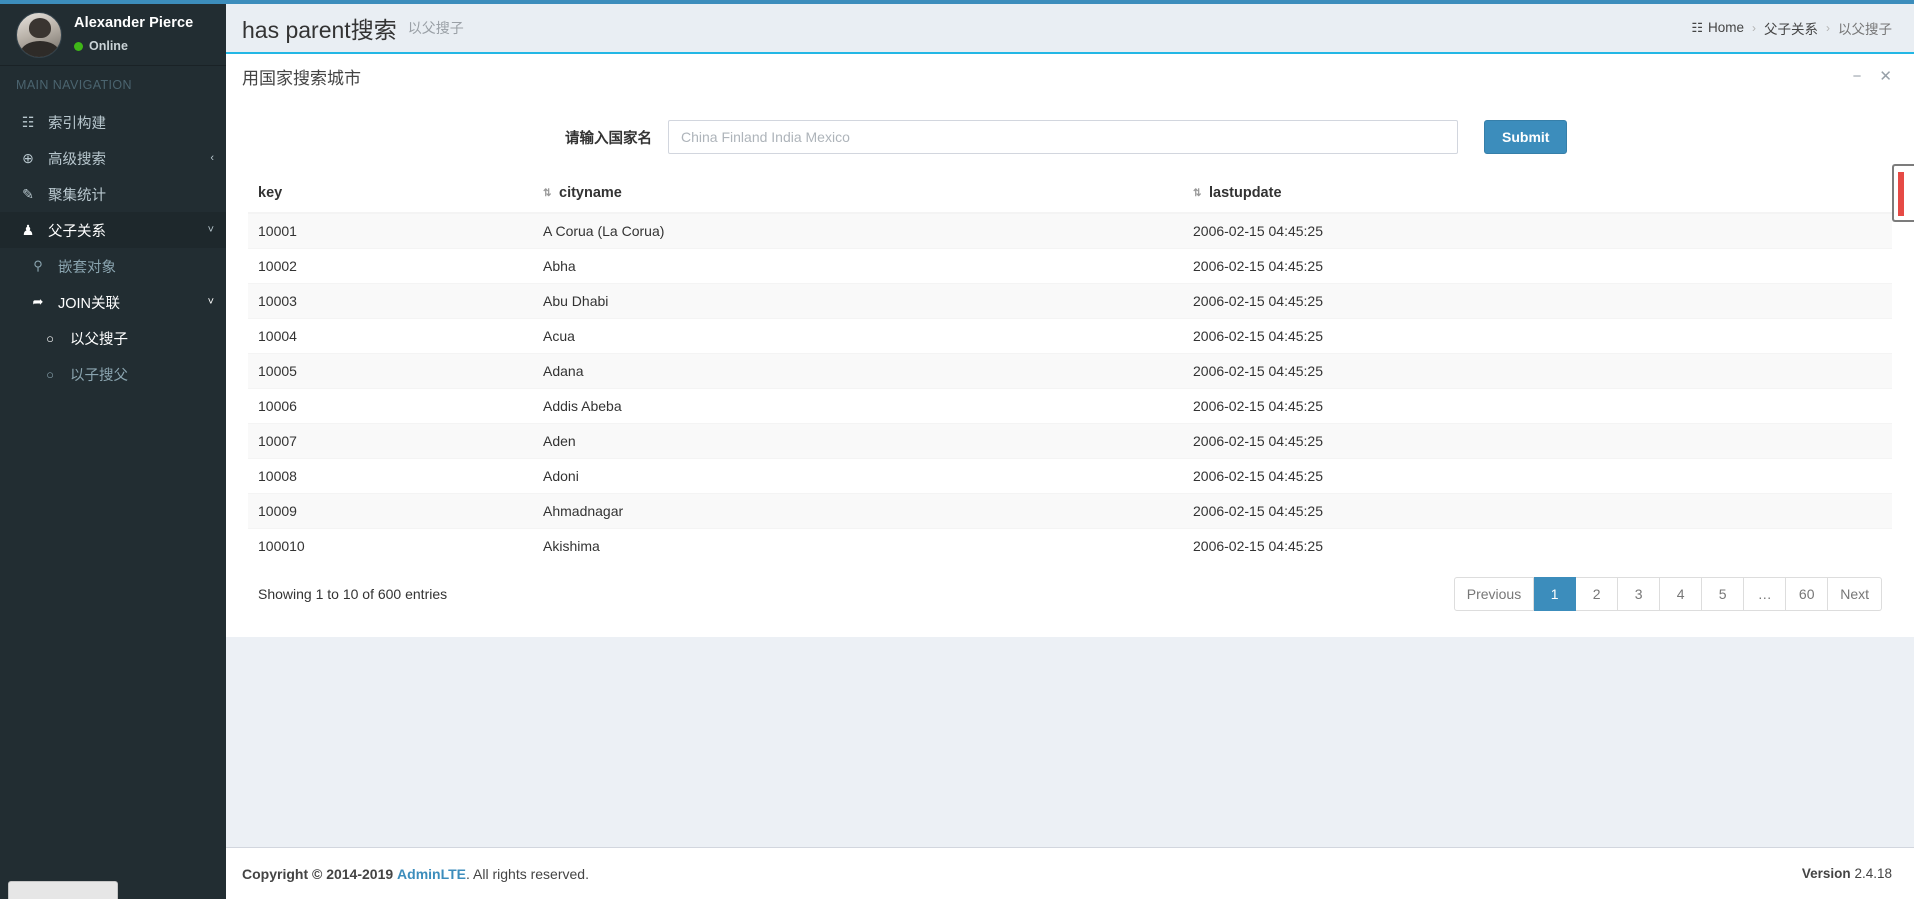  Describe the element at coordinates (390, 301) in the screenshot. I see `cell-key: 10003` at that location.